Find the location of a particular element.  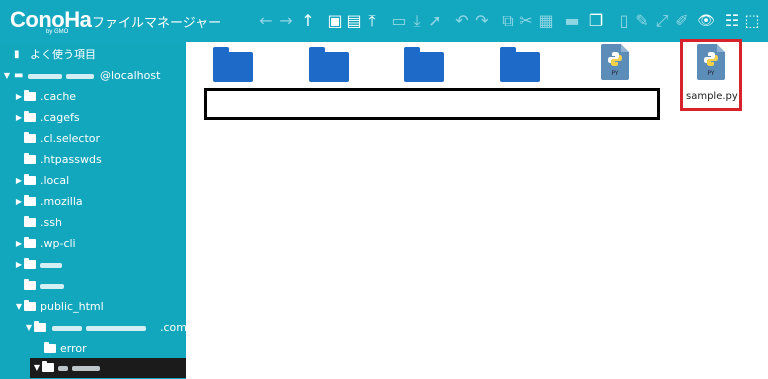

new-file-icon: ▤ is located at coordinates (354, 21).